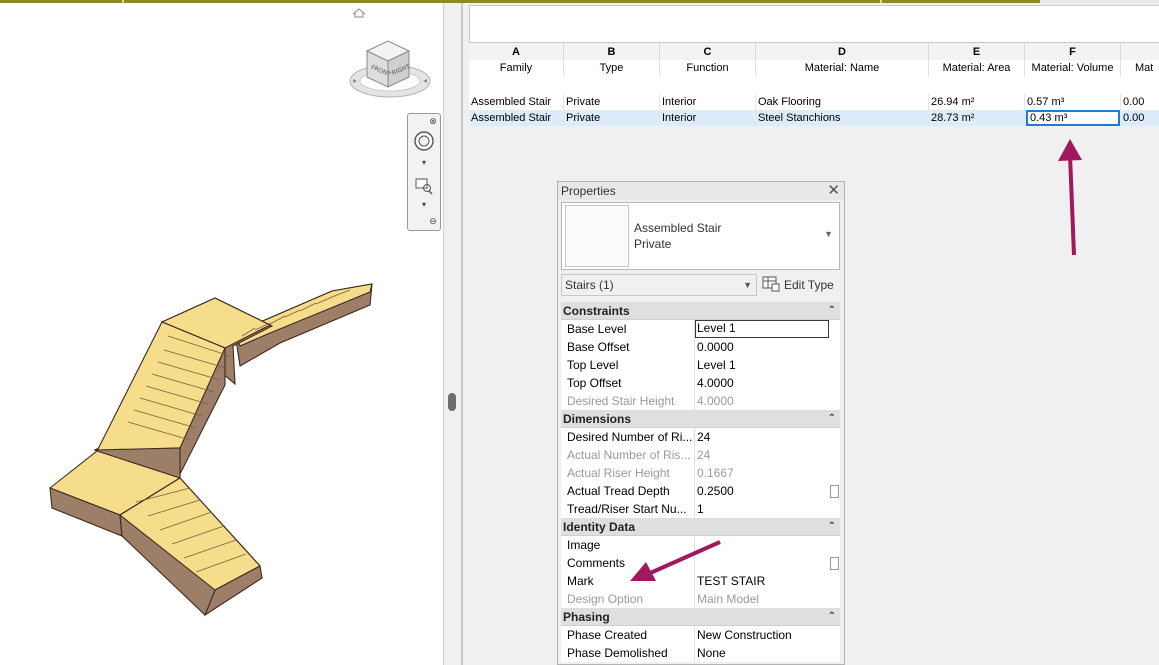 The height and width of the screenshot is (665, 1159). I want to click on cell-material-area: 26.94 m², so click(977, 102).